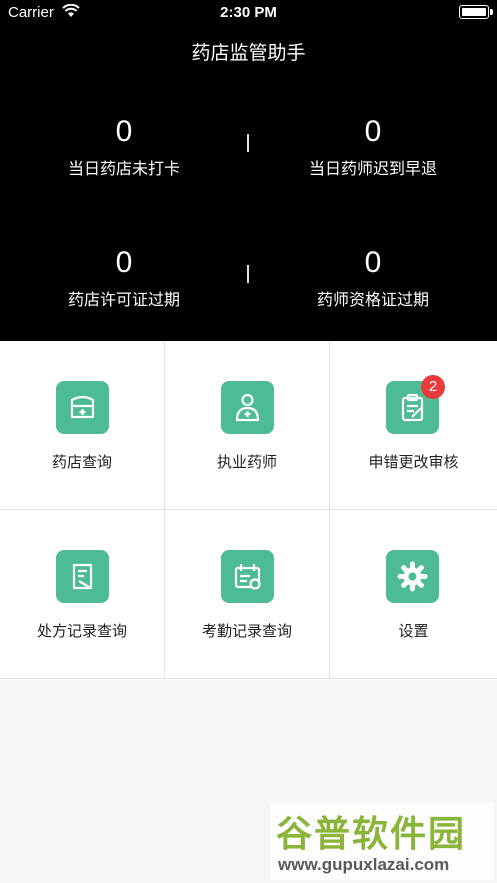  Describe the element at coordinates (123, 169) in the screenshot. I see `stat-label: 当日药店未打卡` at that location.